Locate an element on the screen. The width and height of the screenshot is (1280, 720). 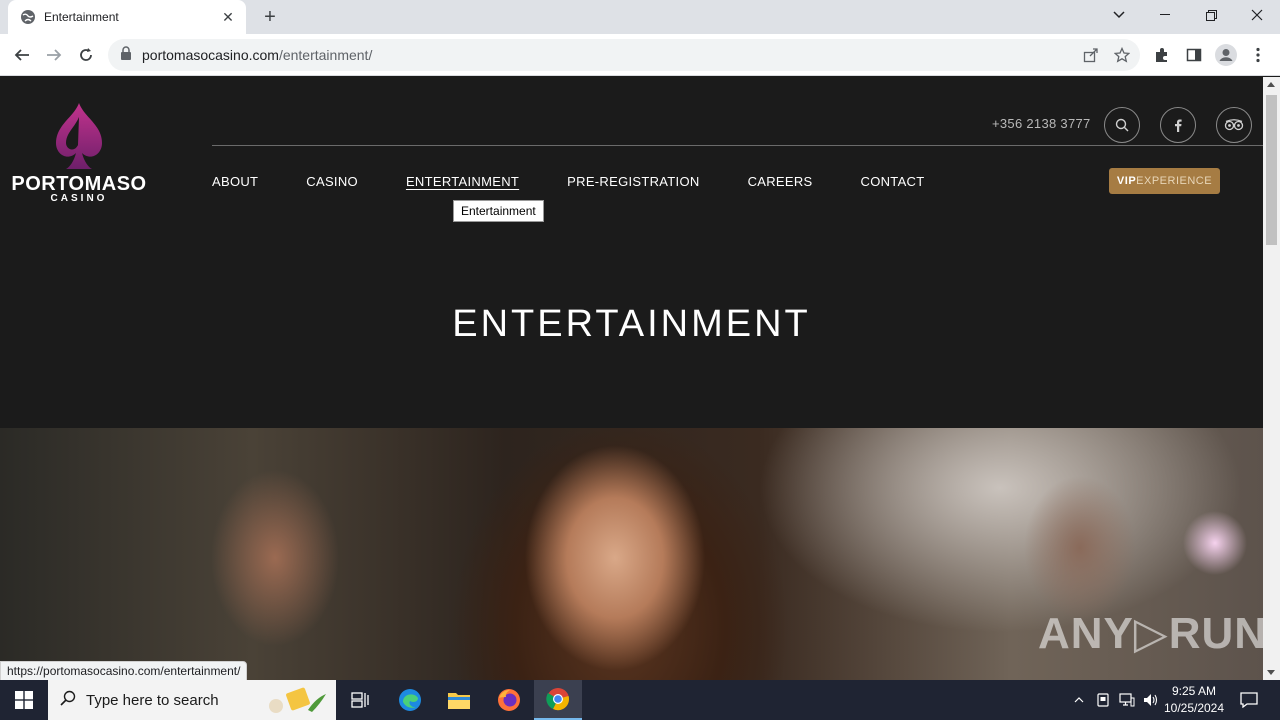
nav-casino: CASINO is located at coordinates (332, 181).